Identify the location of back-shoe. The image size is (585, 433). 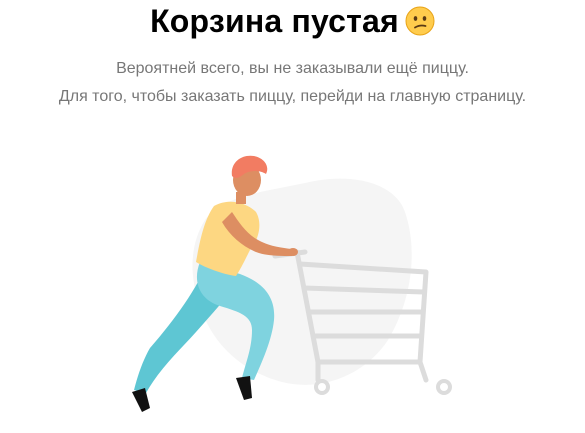
(141, 400).